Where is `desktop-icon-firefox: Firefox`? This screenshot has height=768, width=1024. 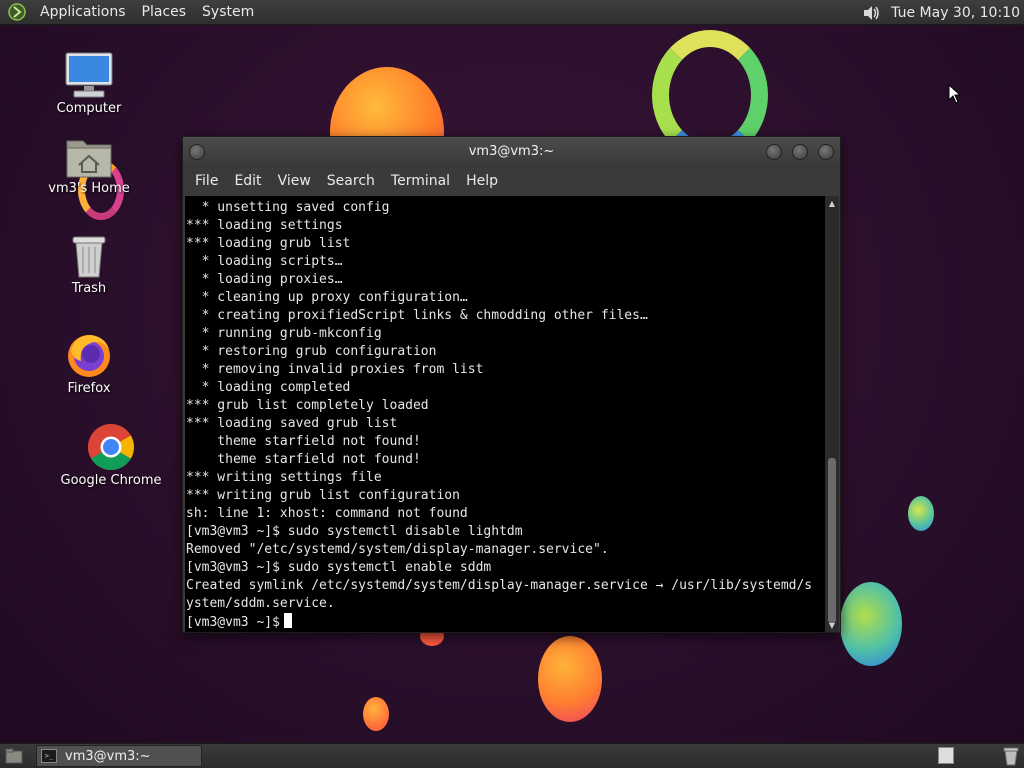
desktop-icon-firefox: Firefox is located at coordinates (89, 361).